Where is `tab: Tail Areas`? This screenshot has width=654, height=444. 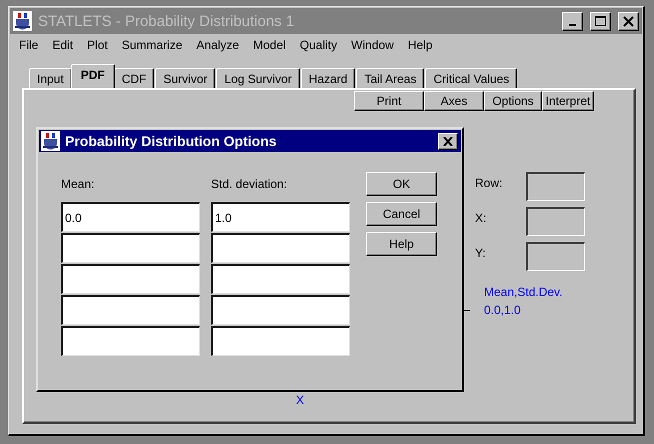
tab: Tail Areas is located at coordinates (390, 78).